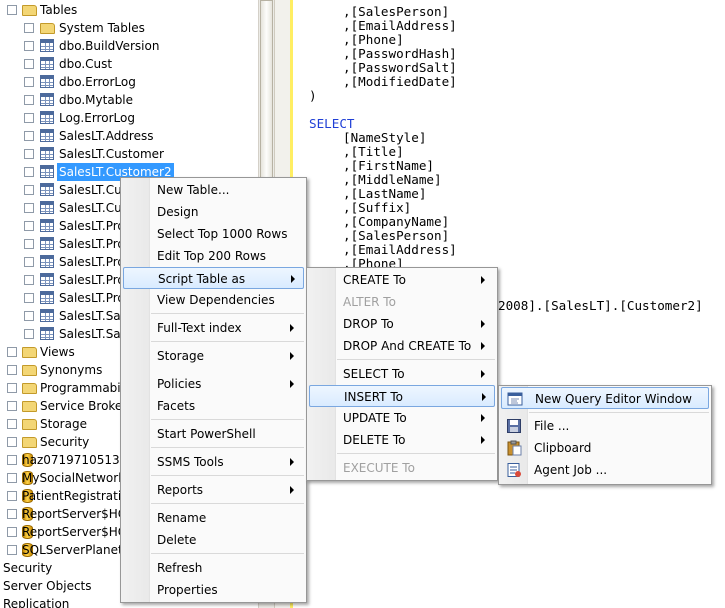 The image size is (725, 608). I want to click on code-line: ,[CompanyName], so click(396, 221).